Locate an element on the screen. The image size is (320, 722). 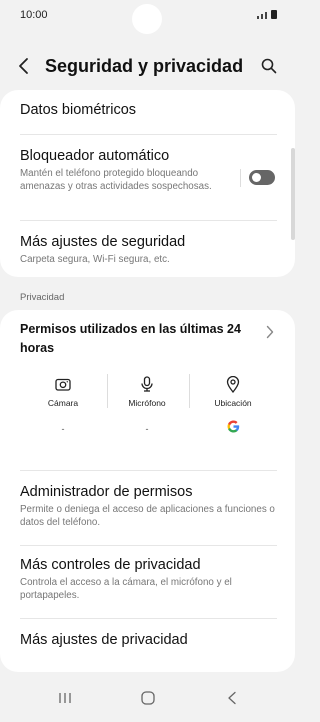
back-nav-icon is located at coordinates (232, 698).